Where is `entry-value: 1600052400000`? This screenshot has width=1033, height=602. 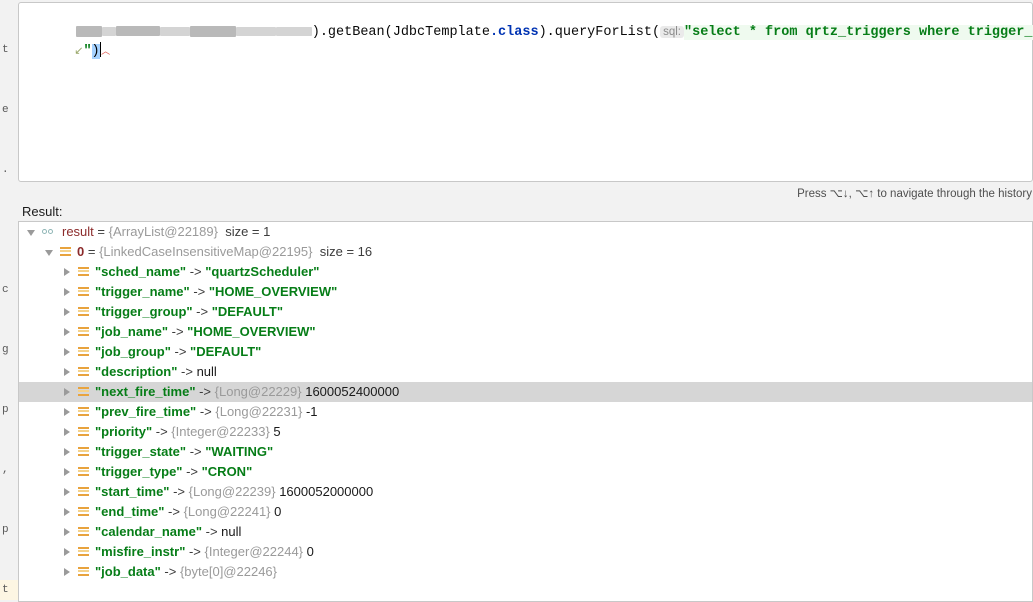
entry-value: 1600052400000 is located at coordinates (352, 391).